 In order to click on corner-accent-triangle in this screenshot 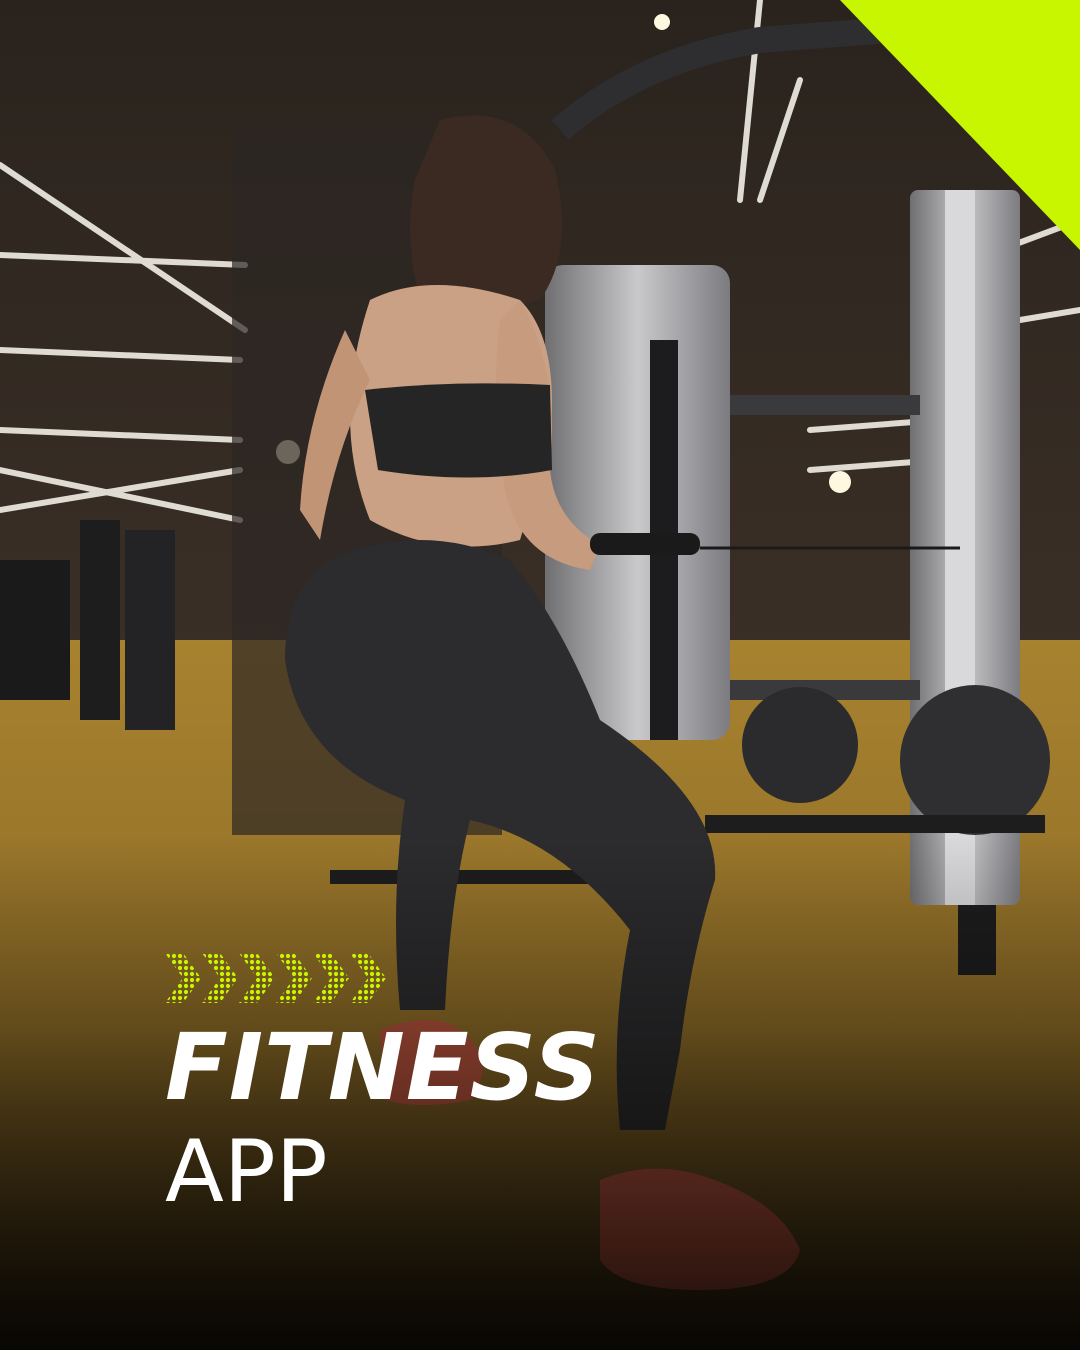, I will do `click(960, 125)`.